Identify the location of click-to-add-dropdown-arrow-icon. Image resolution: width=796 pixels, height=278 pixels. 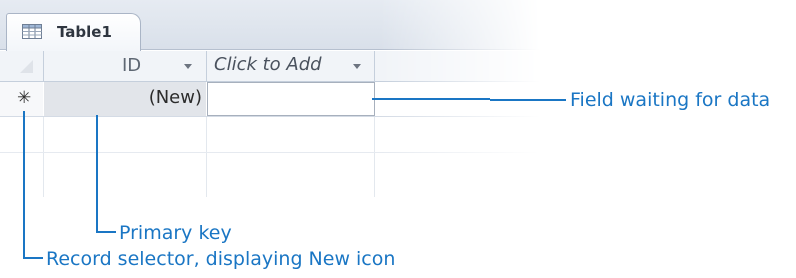
(357, 66).